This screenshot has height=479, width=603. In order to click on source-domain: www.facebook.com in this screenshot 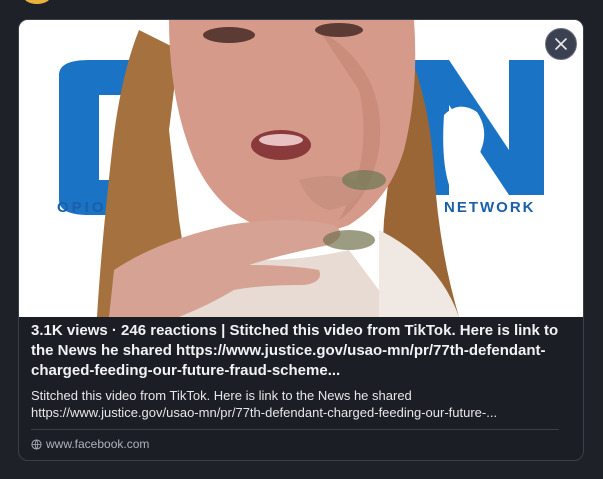, I will do `click(97, 444)`.